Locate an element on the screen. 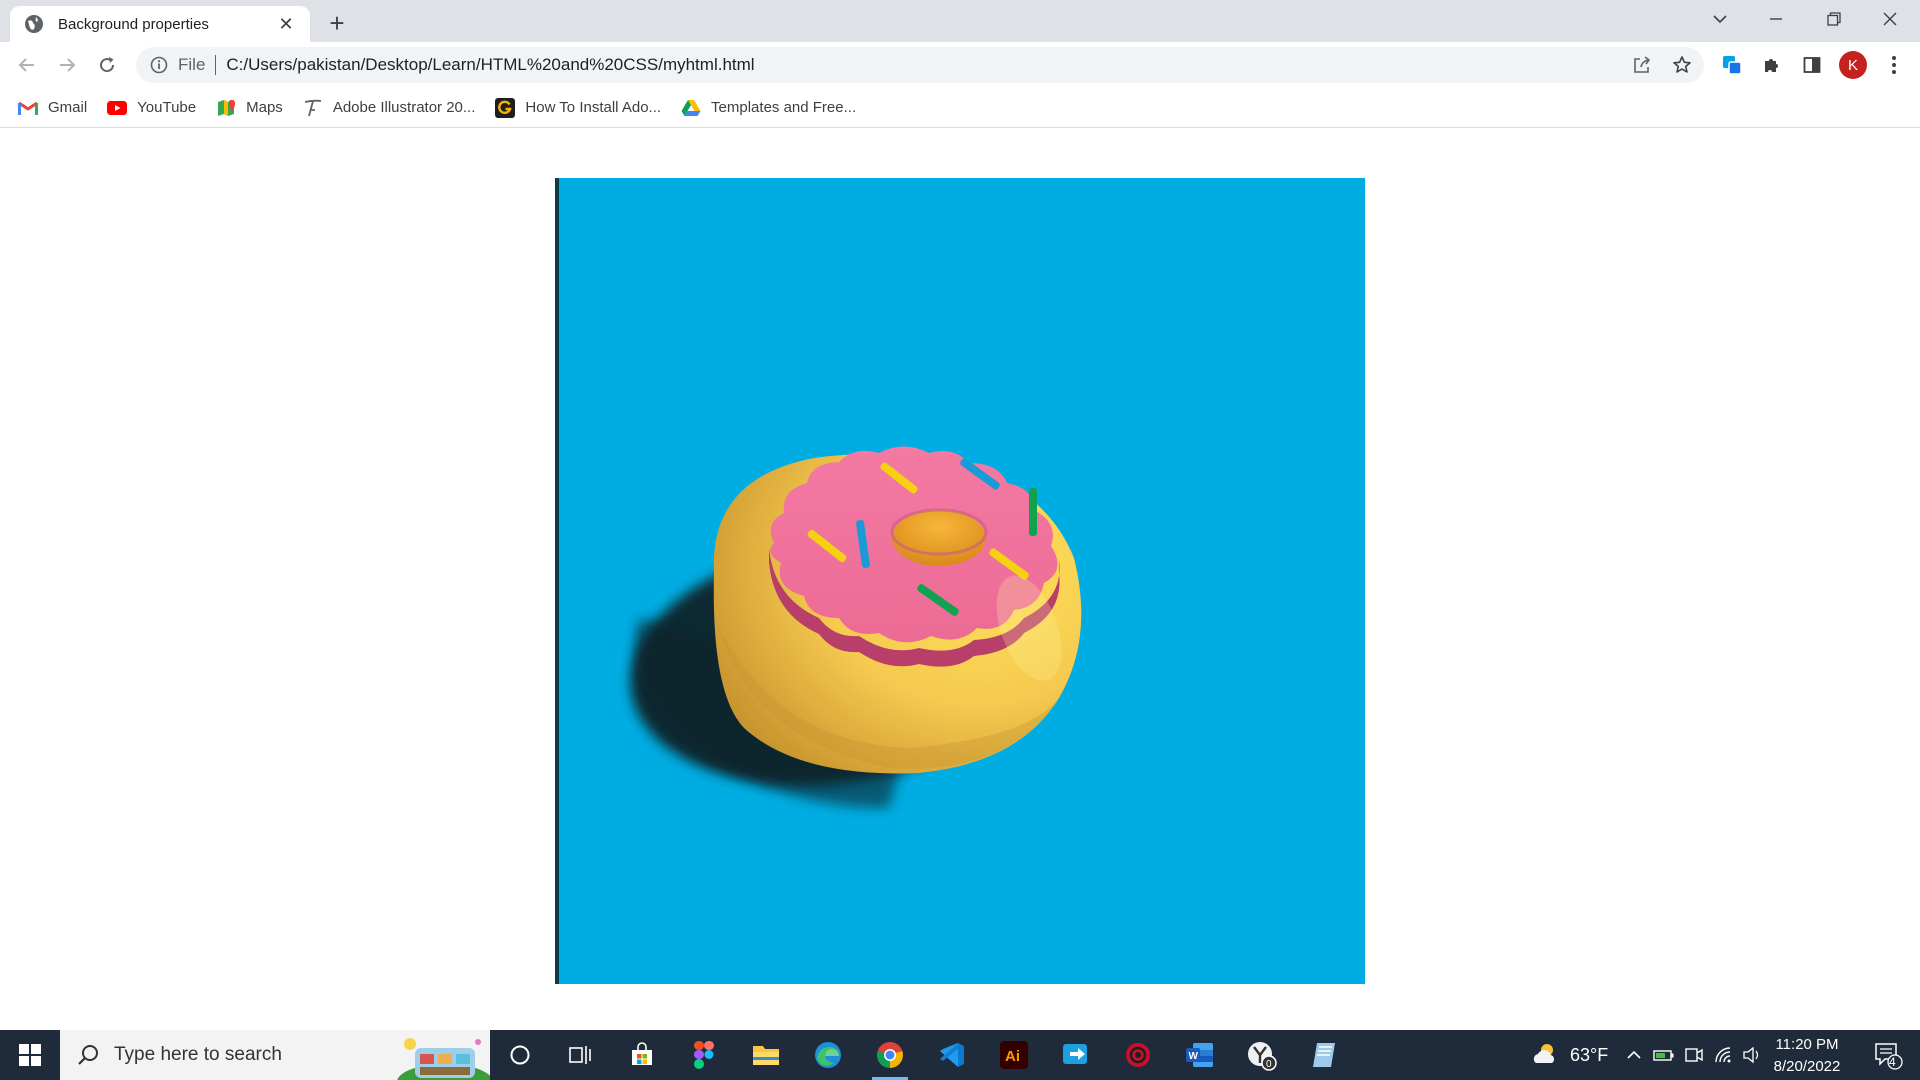 The width and height of the screenshot is (1920, 1080). sprinkle is located at coordinates (1033, 512).